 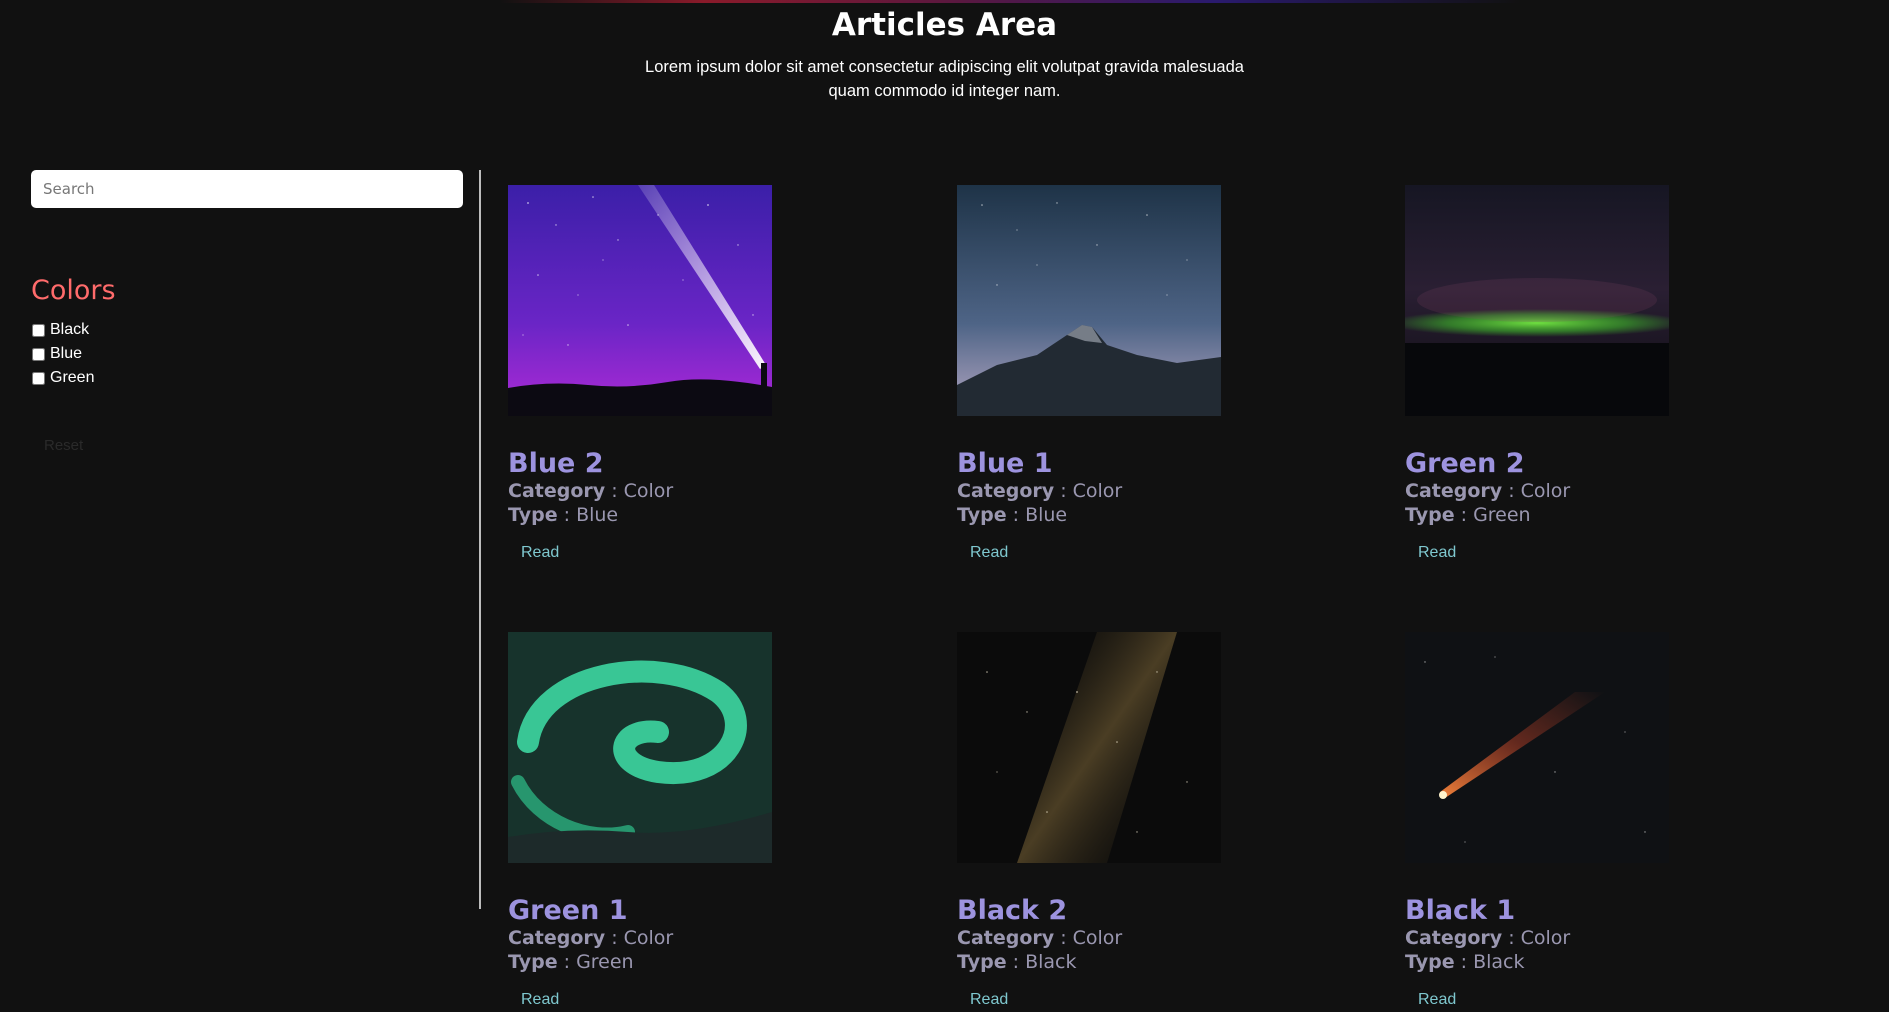 I want to click on filter-checkbox-blue, so click(x=38, y=354).